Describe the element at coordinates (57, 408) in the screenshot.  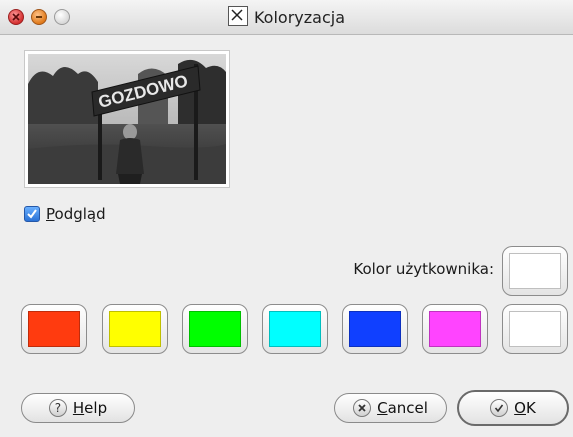
I see `help-icon: ?` at that location.